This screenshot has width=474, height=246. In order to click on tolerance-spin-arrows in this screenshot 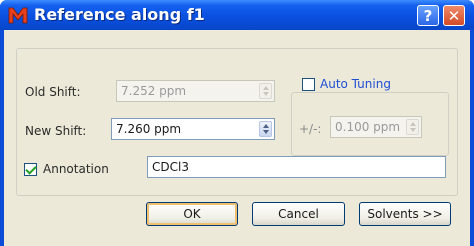, I will do `click(412, 127)`.